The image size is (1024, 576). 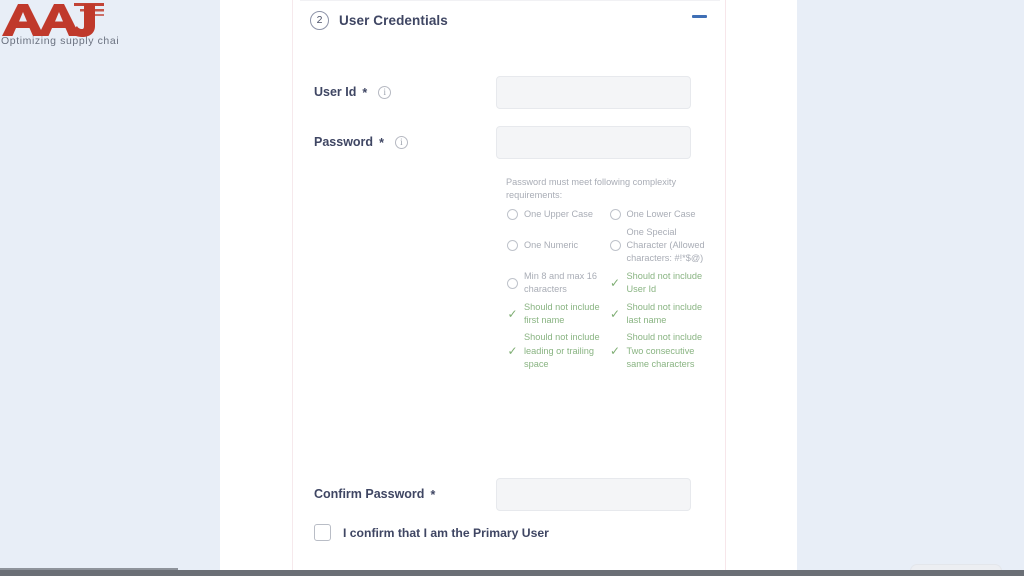 I want to click on confirm-password-label-group: Confirm Password *, so click(x=398, y=494).